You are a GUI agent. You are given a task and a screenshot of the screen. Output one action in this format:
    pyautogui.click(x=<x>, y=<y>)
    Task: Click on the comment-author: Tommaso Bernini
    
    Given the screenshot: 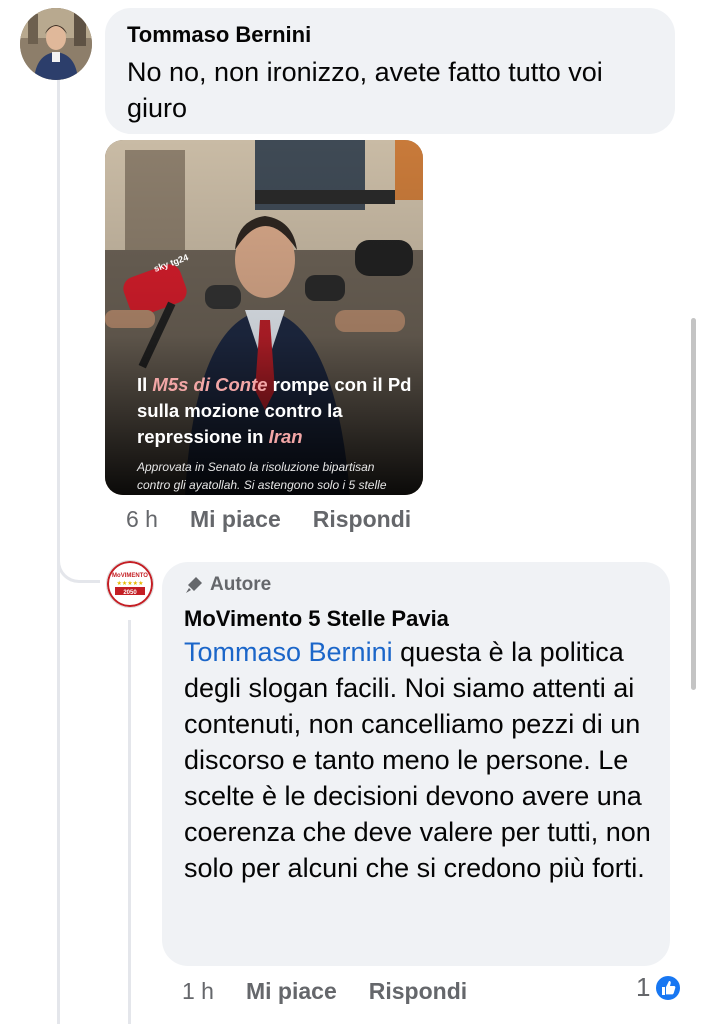 What is the action you would take?
    pyautogui.click(x=219, y=35)
    